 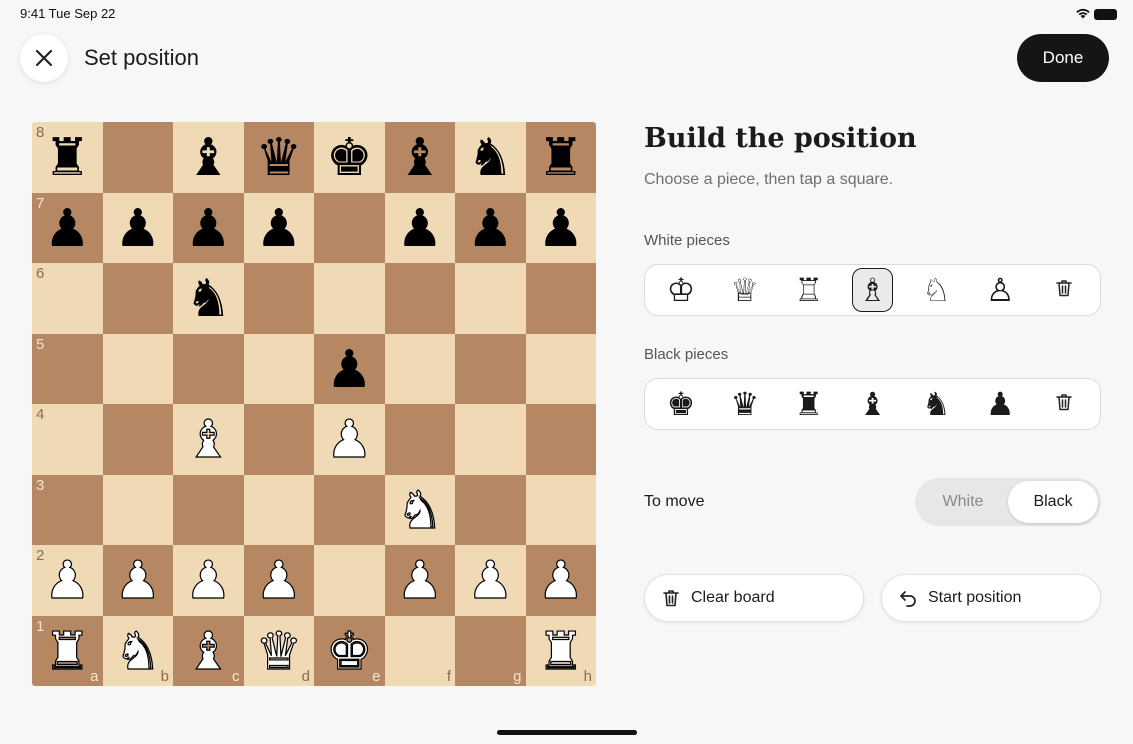 What do you see at coordinates (419, 368) in the screenshot?
I see `square-f5` at bounding box center [419, 368].